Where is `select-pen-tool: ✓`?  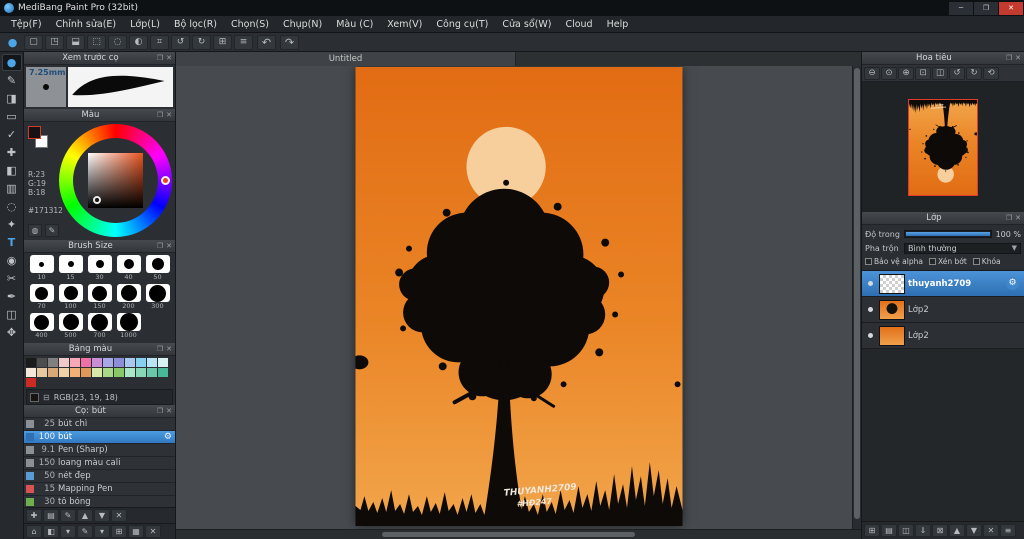
select-pen-tool: ✓ is located at coordinates (12, 134).